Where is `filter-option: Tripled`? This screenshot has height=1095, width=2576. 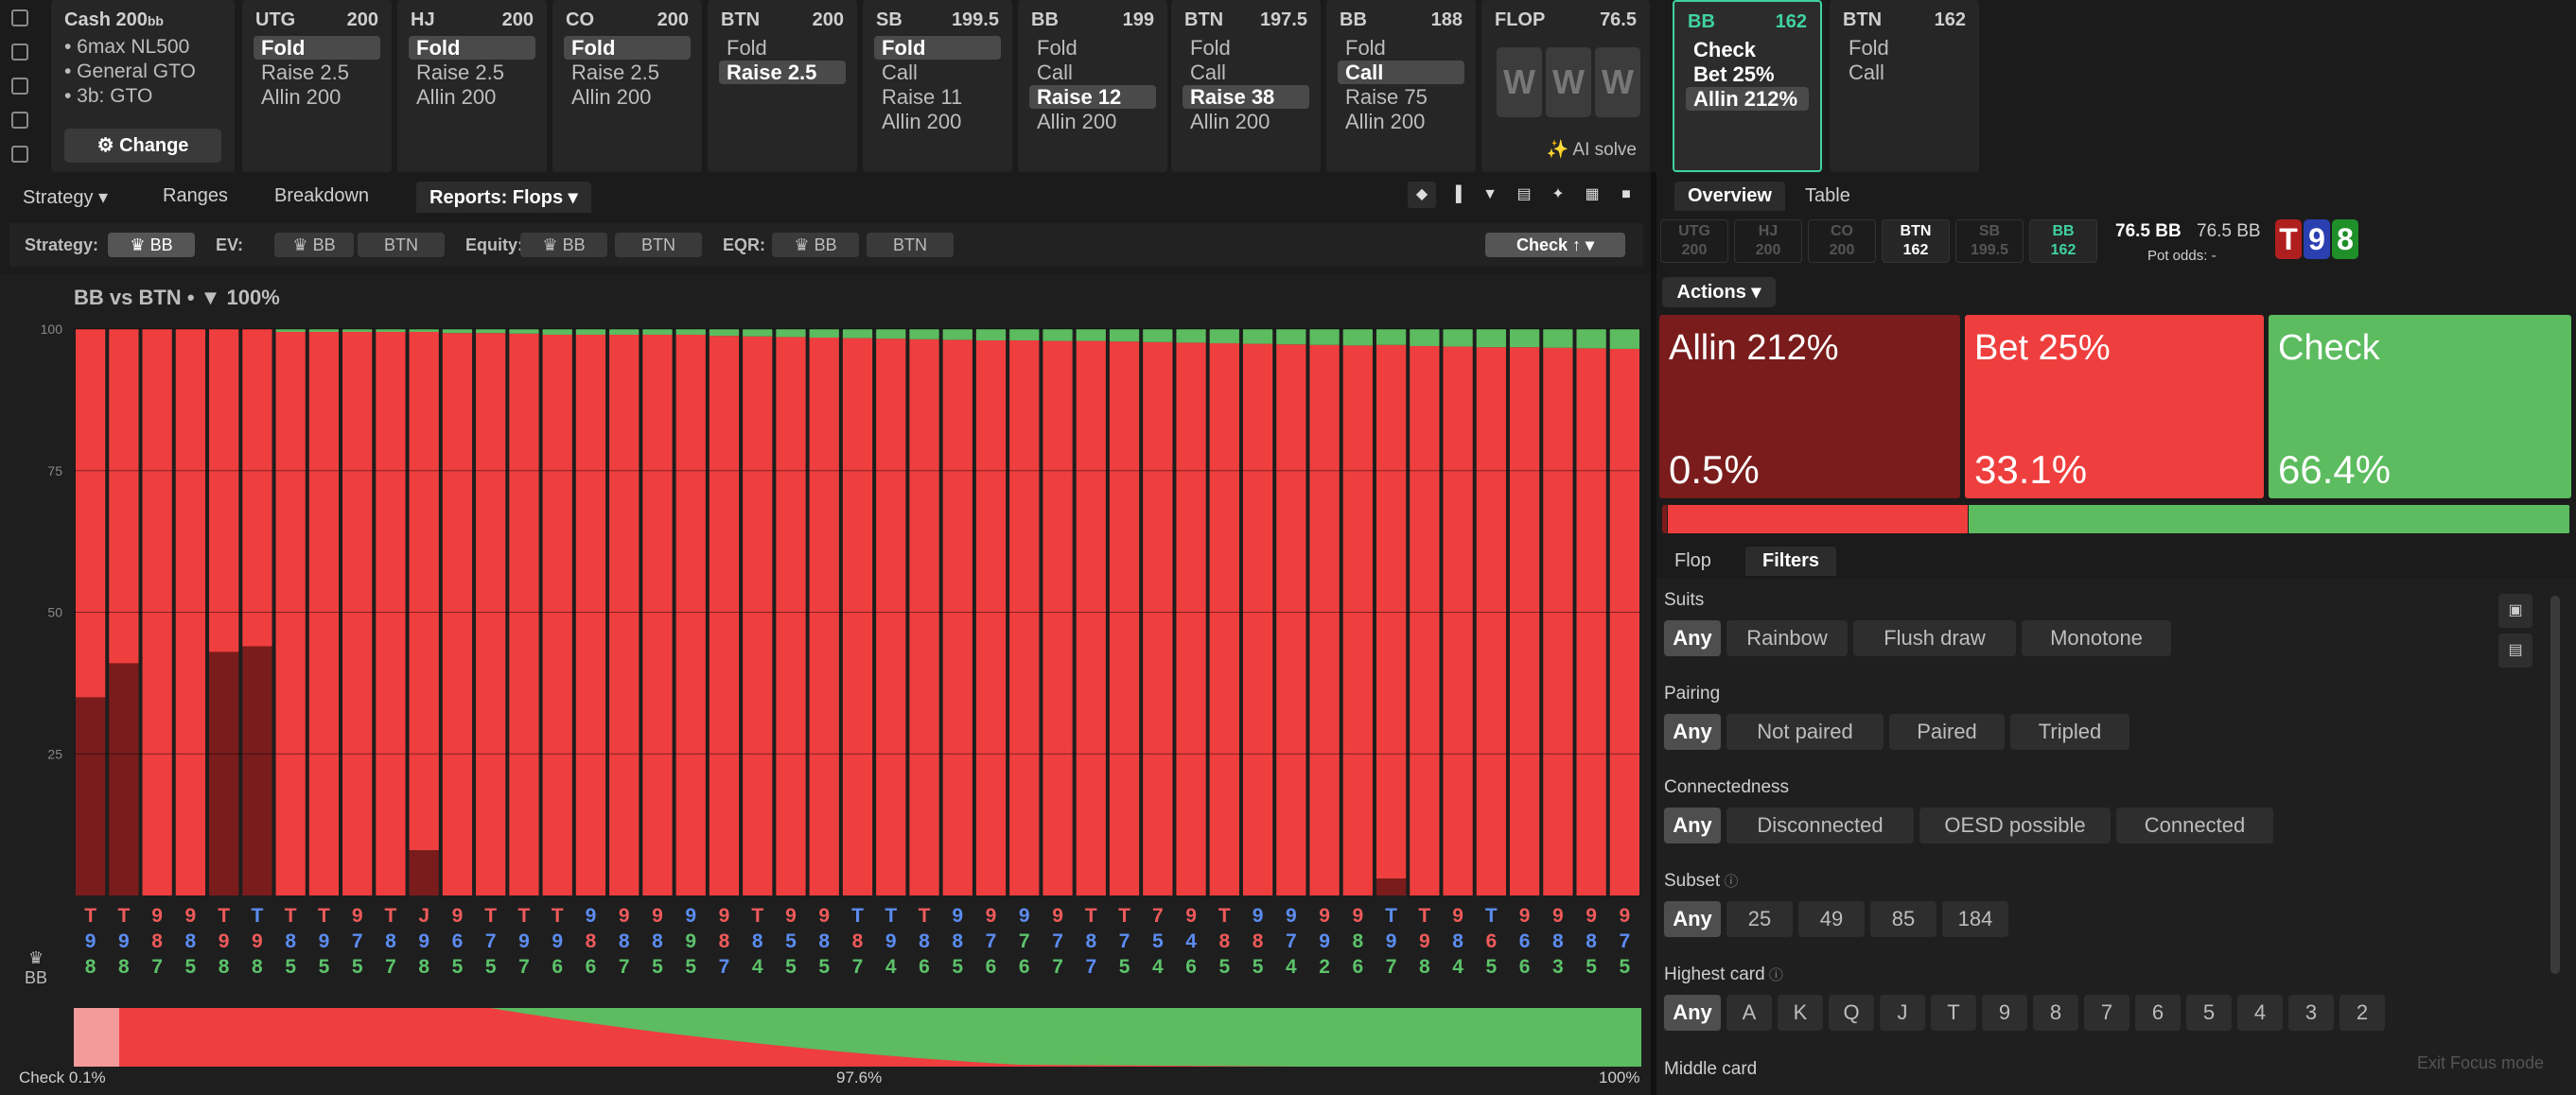
filter-option: Tripled is located at coordinates (2069, 732).